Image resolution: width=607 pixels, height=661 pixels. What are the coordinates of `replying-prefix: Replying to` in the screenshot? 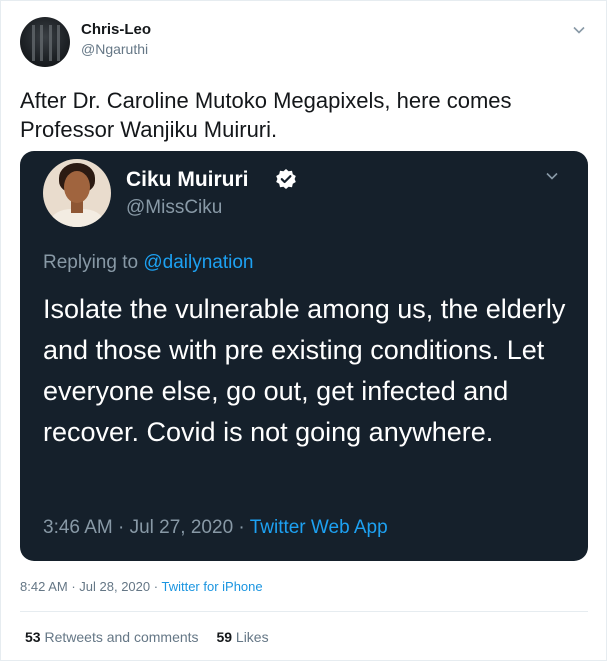 It's located at (93, 262).